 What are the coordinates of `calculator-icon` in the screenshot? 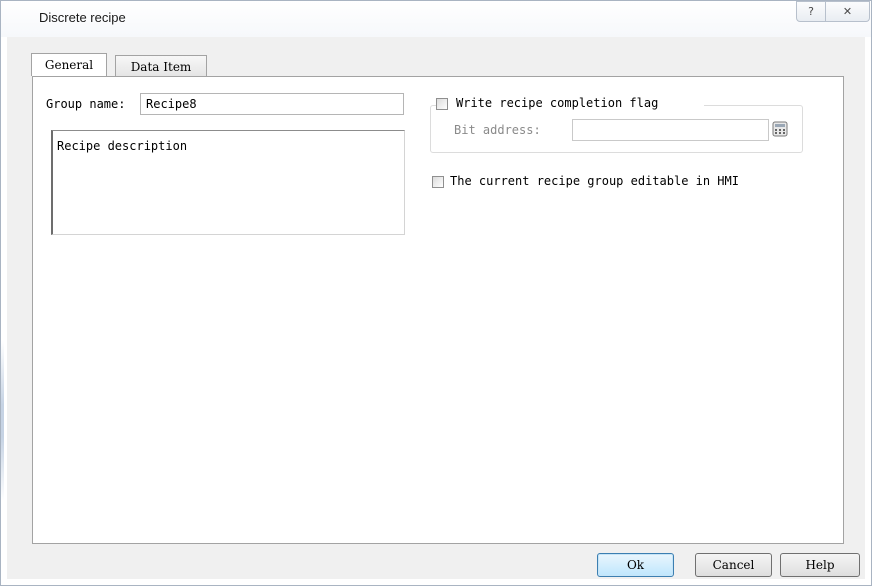 It's located at (780, 129).